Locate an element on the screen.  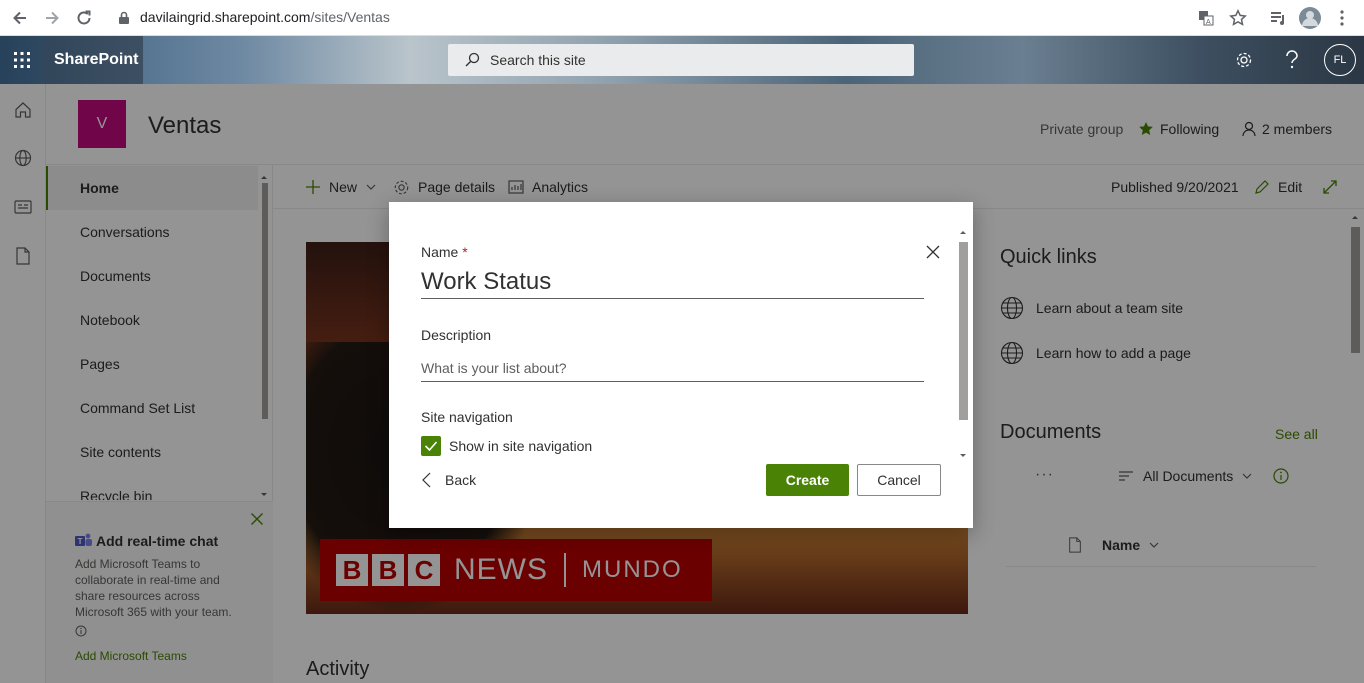
search-icon is located at coordinates (472, 60).